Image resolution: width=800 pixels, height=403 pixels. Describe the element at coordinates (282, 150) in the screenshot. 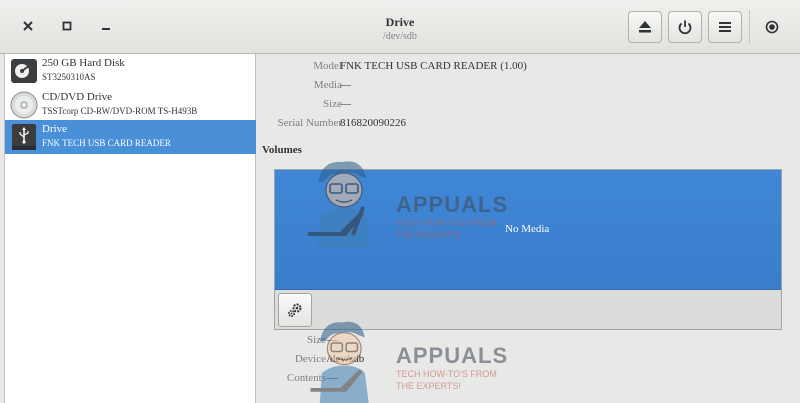

I see `volumes-heading: Volumes` at that location.